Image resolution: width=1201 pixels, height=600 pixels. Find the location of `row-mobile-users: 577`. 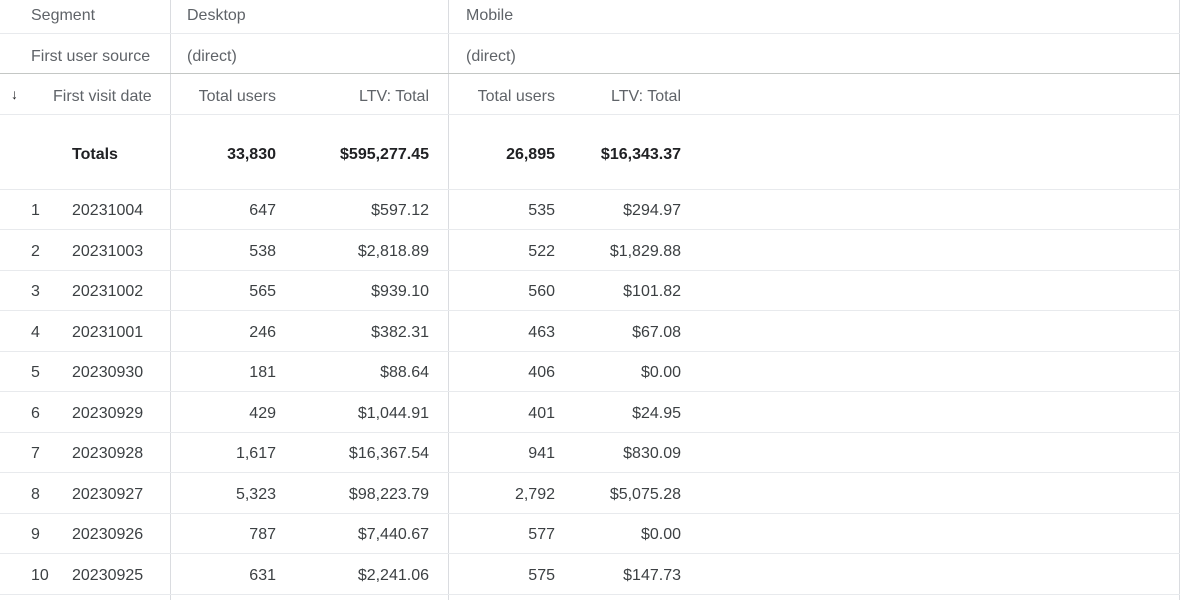

row-mobile-users: 577 is located at coordinates (541, 534).